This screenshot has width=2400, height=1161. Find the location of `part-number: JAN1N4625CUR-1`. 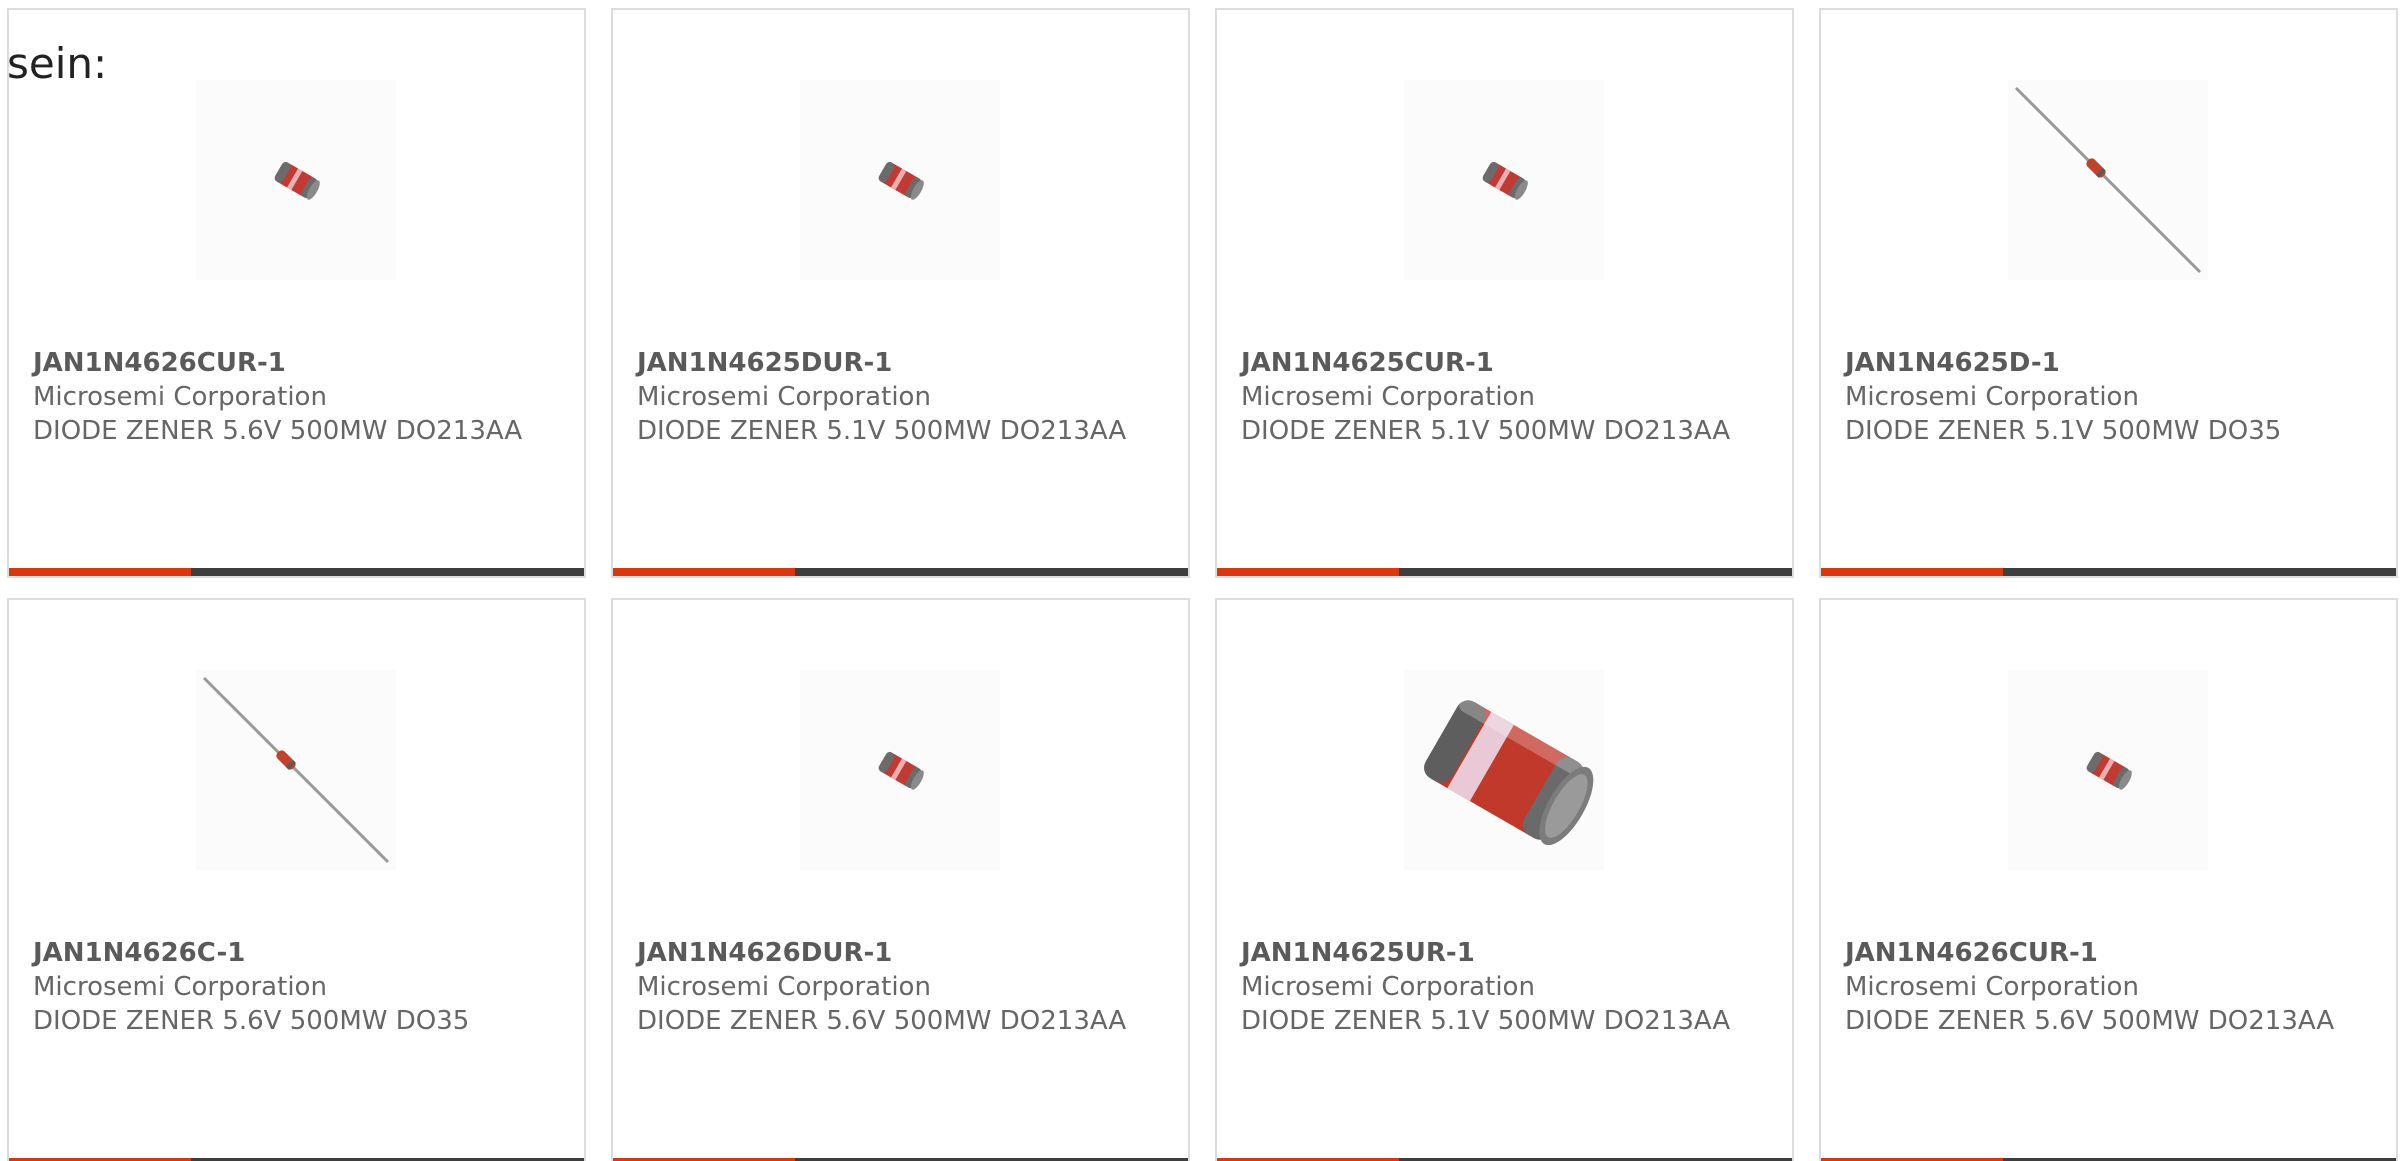

part-number: JAN1N4625CUR-1 is located at coordinates (1506, 363).